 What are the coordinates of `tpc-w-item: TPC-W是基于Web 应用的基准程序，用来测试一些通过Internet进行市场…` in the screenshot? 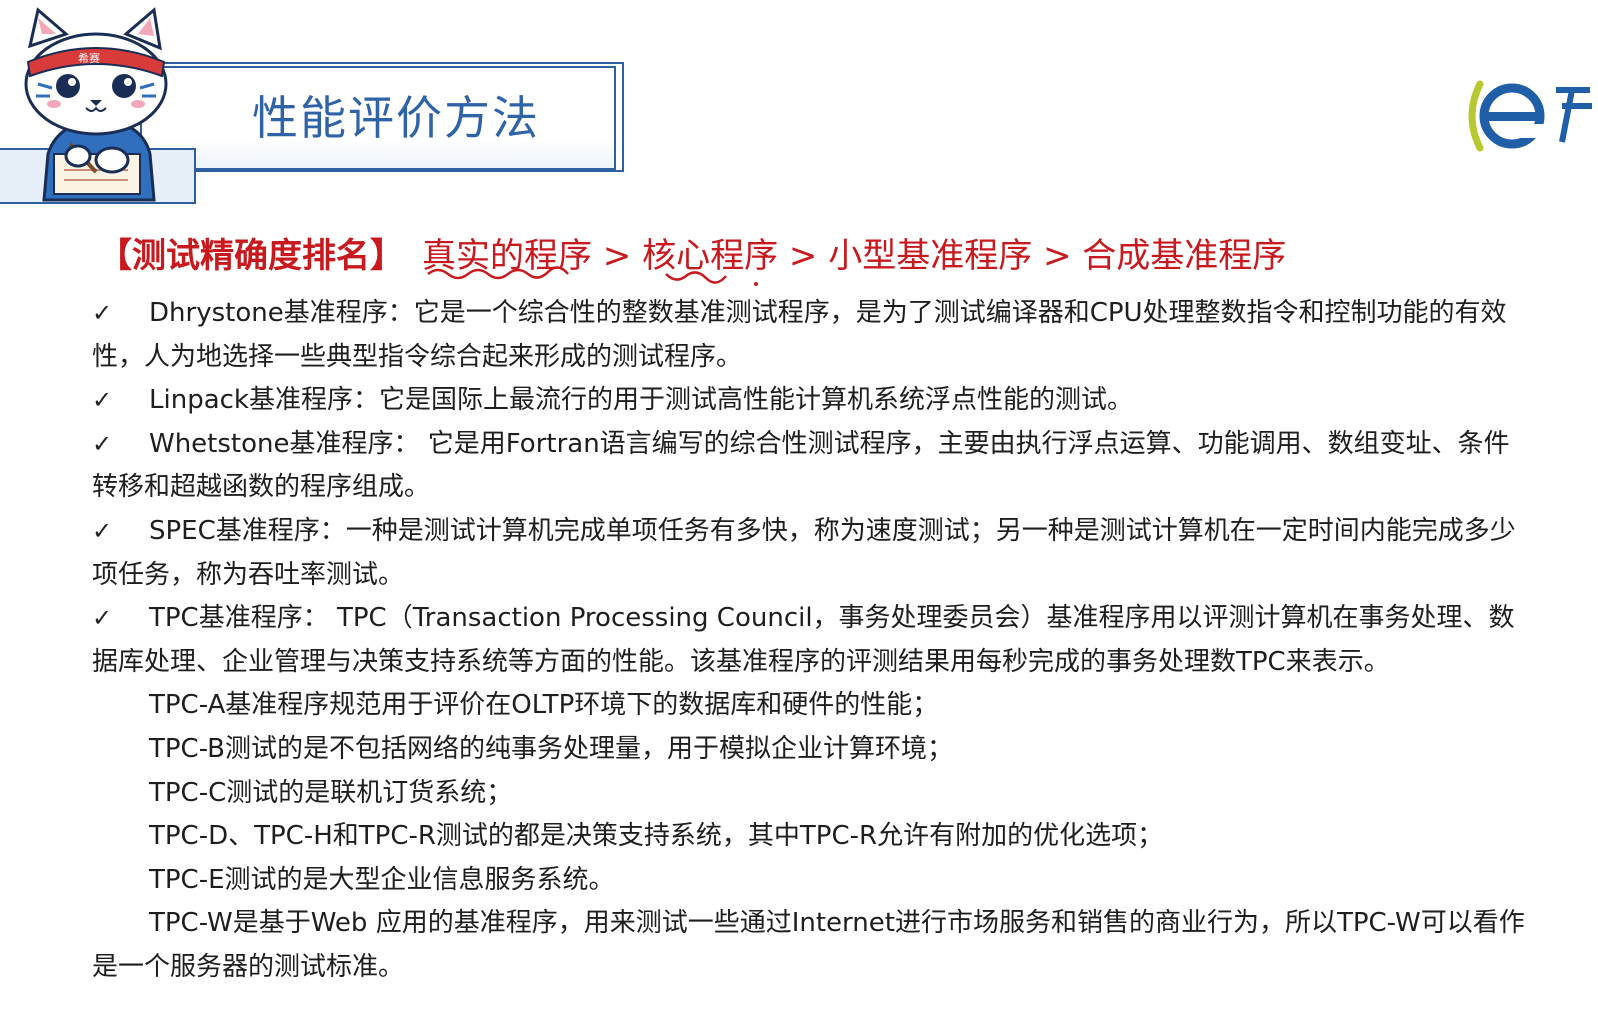 It's located at (808, 945).